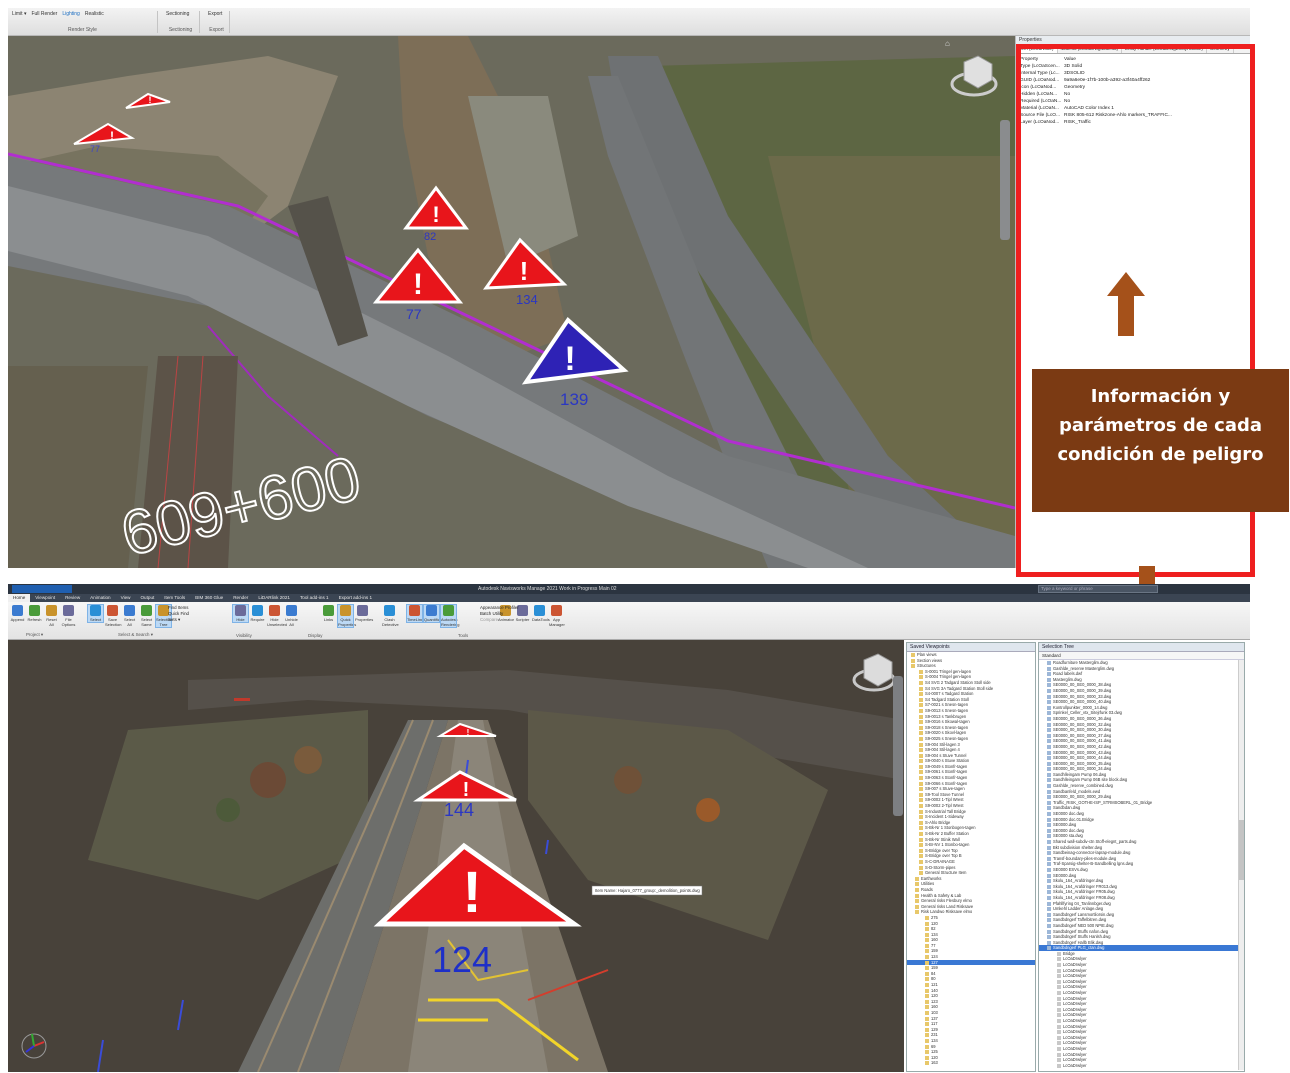  I want to click on tree-item-label: 129, so click(934, 1029).